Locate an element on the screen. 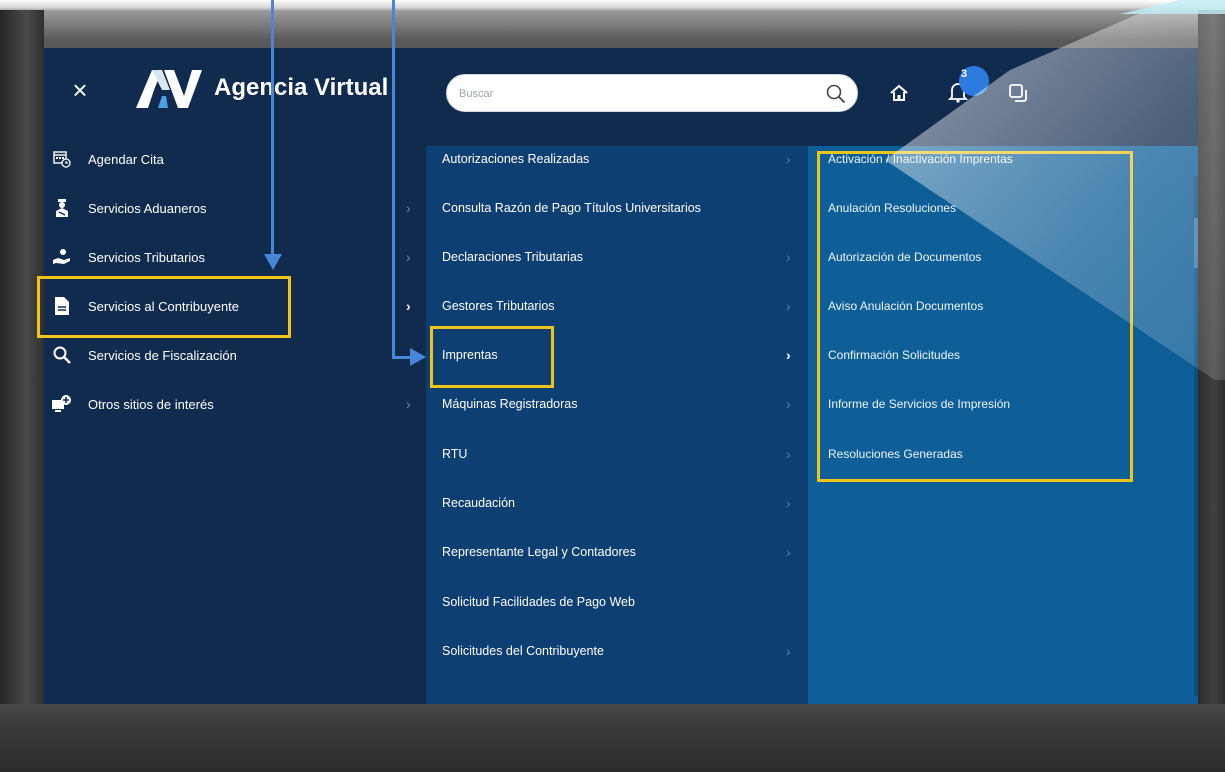 This screenshot has height=772, width=1225. submenu-item: Solicitud Facilidades de Pago Web is located at coordinates (617, 602).